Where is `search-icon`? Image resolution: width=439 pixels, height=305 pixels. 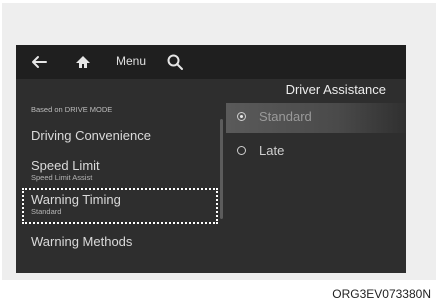 search-icon is located at coordinates (175, 62).